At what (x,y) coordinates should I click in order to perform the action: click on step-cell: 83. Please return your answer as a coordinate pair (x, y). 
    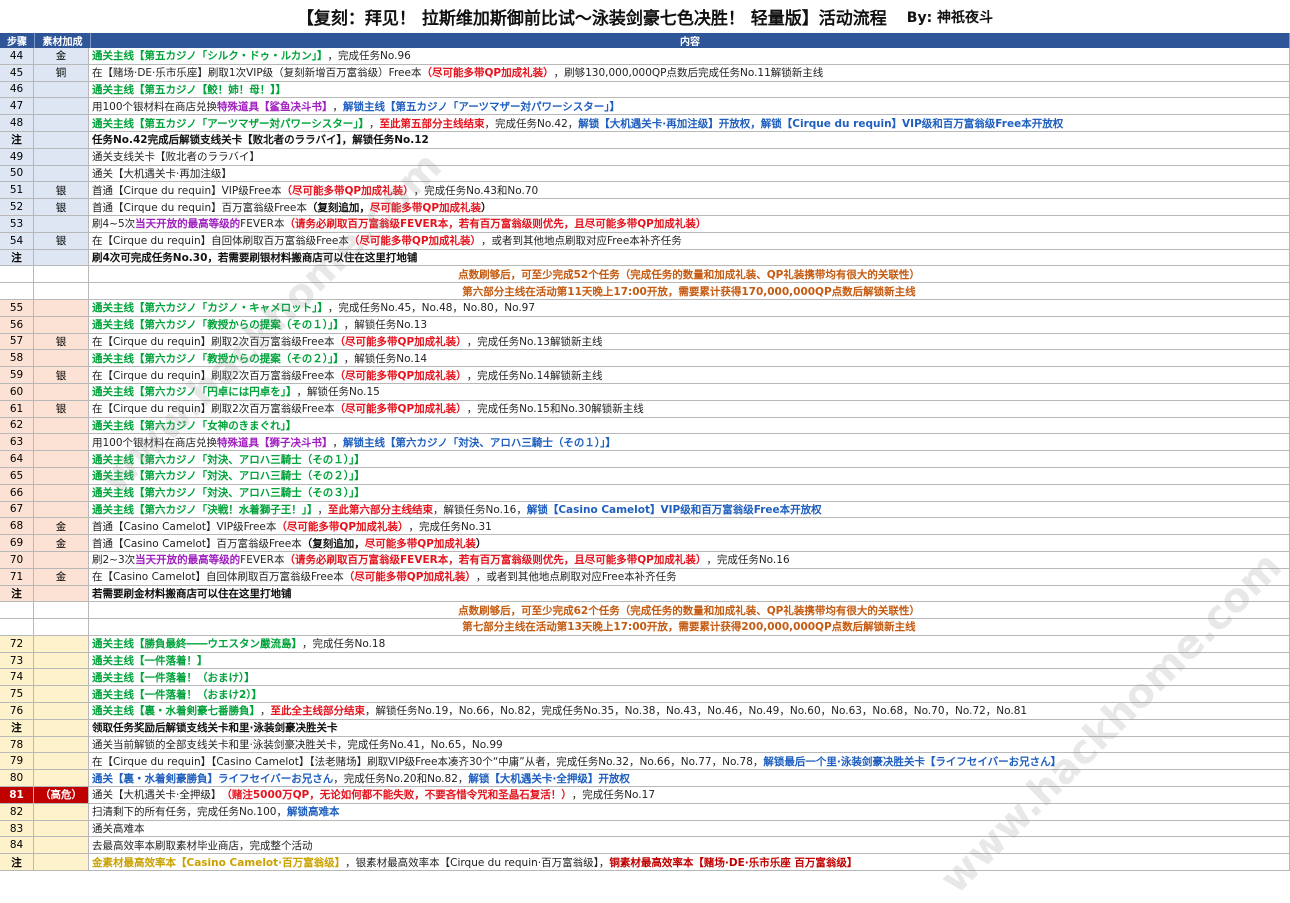
    Looking at the image, I should click on (17, 828).